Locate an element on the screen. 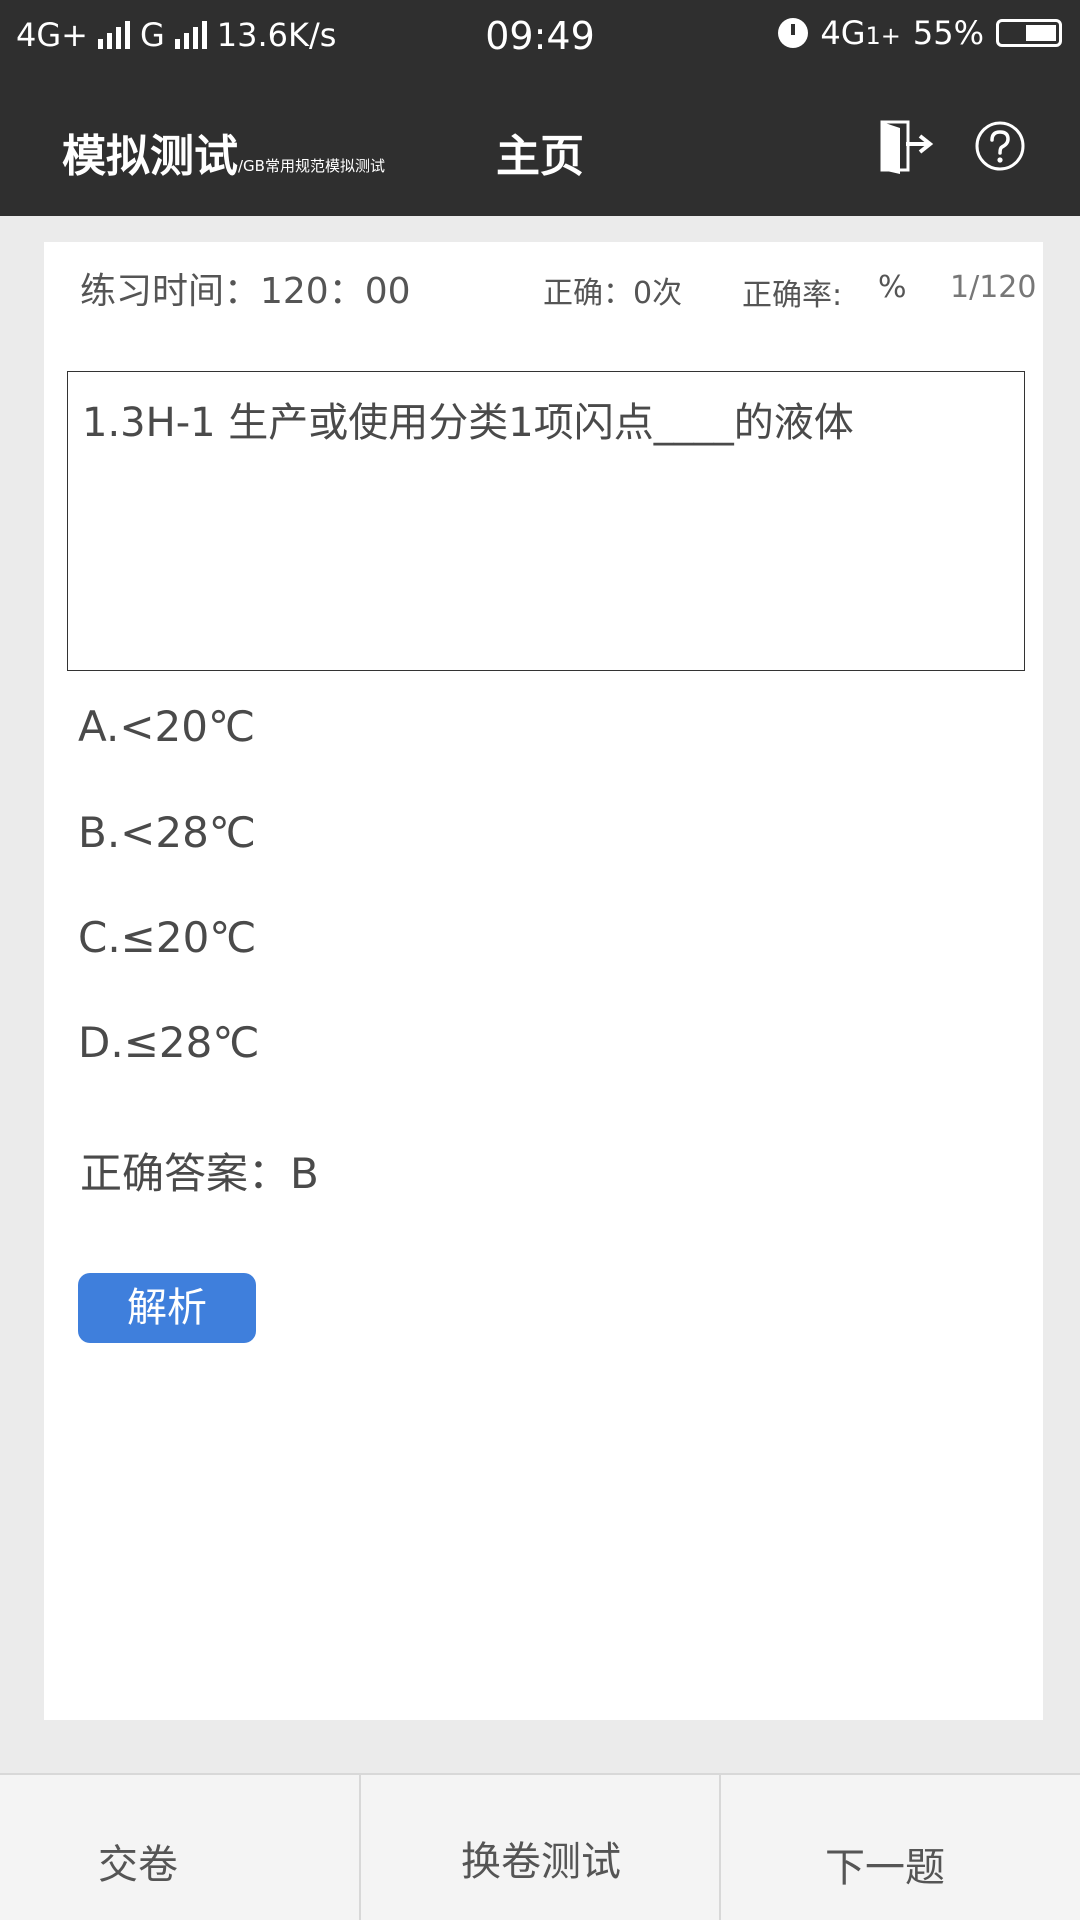 The width and height of the screenshot is (1080, 1920). option-d: D.≤28℃ is located at coordinates (169, 1042).